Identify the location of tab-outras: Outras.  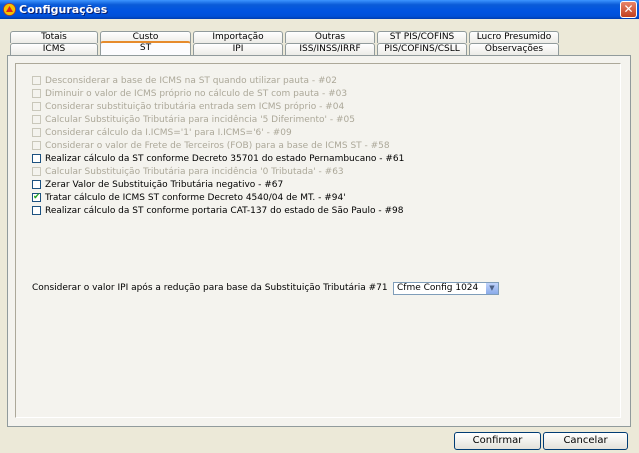
(330, 37).